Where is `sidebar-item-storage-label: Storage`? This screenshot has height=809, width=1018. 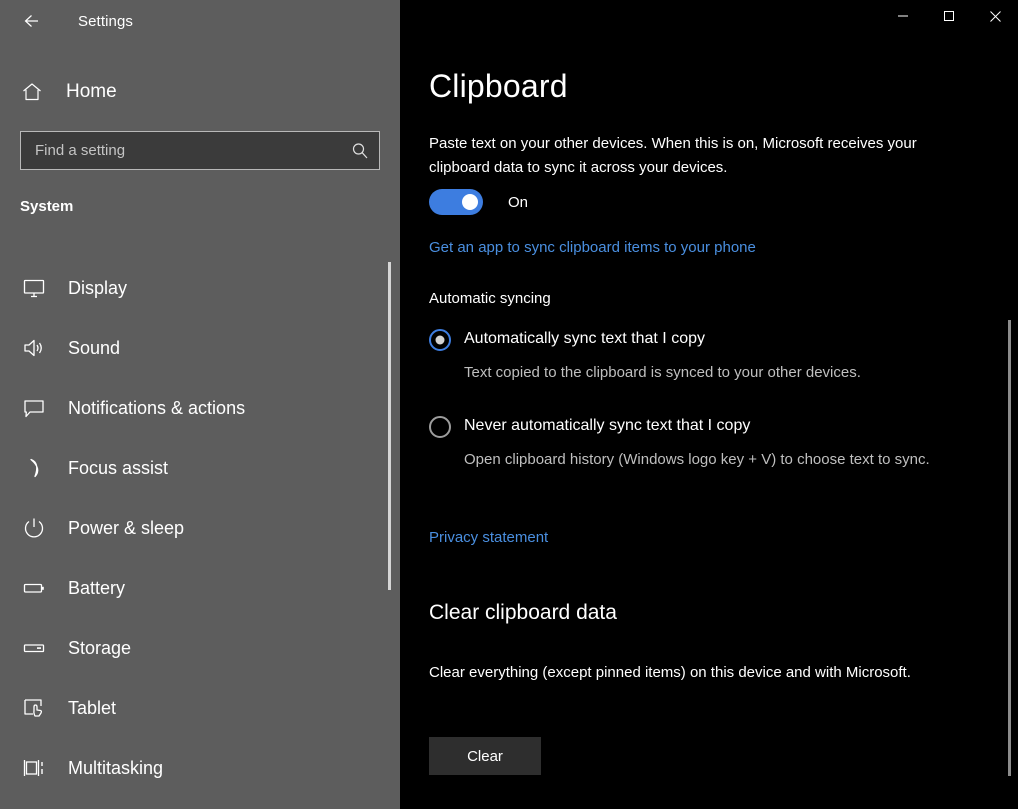
sidebar-item-storage-label: Storage is located at coordinates (100, 647).